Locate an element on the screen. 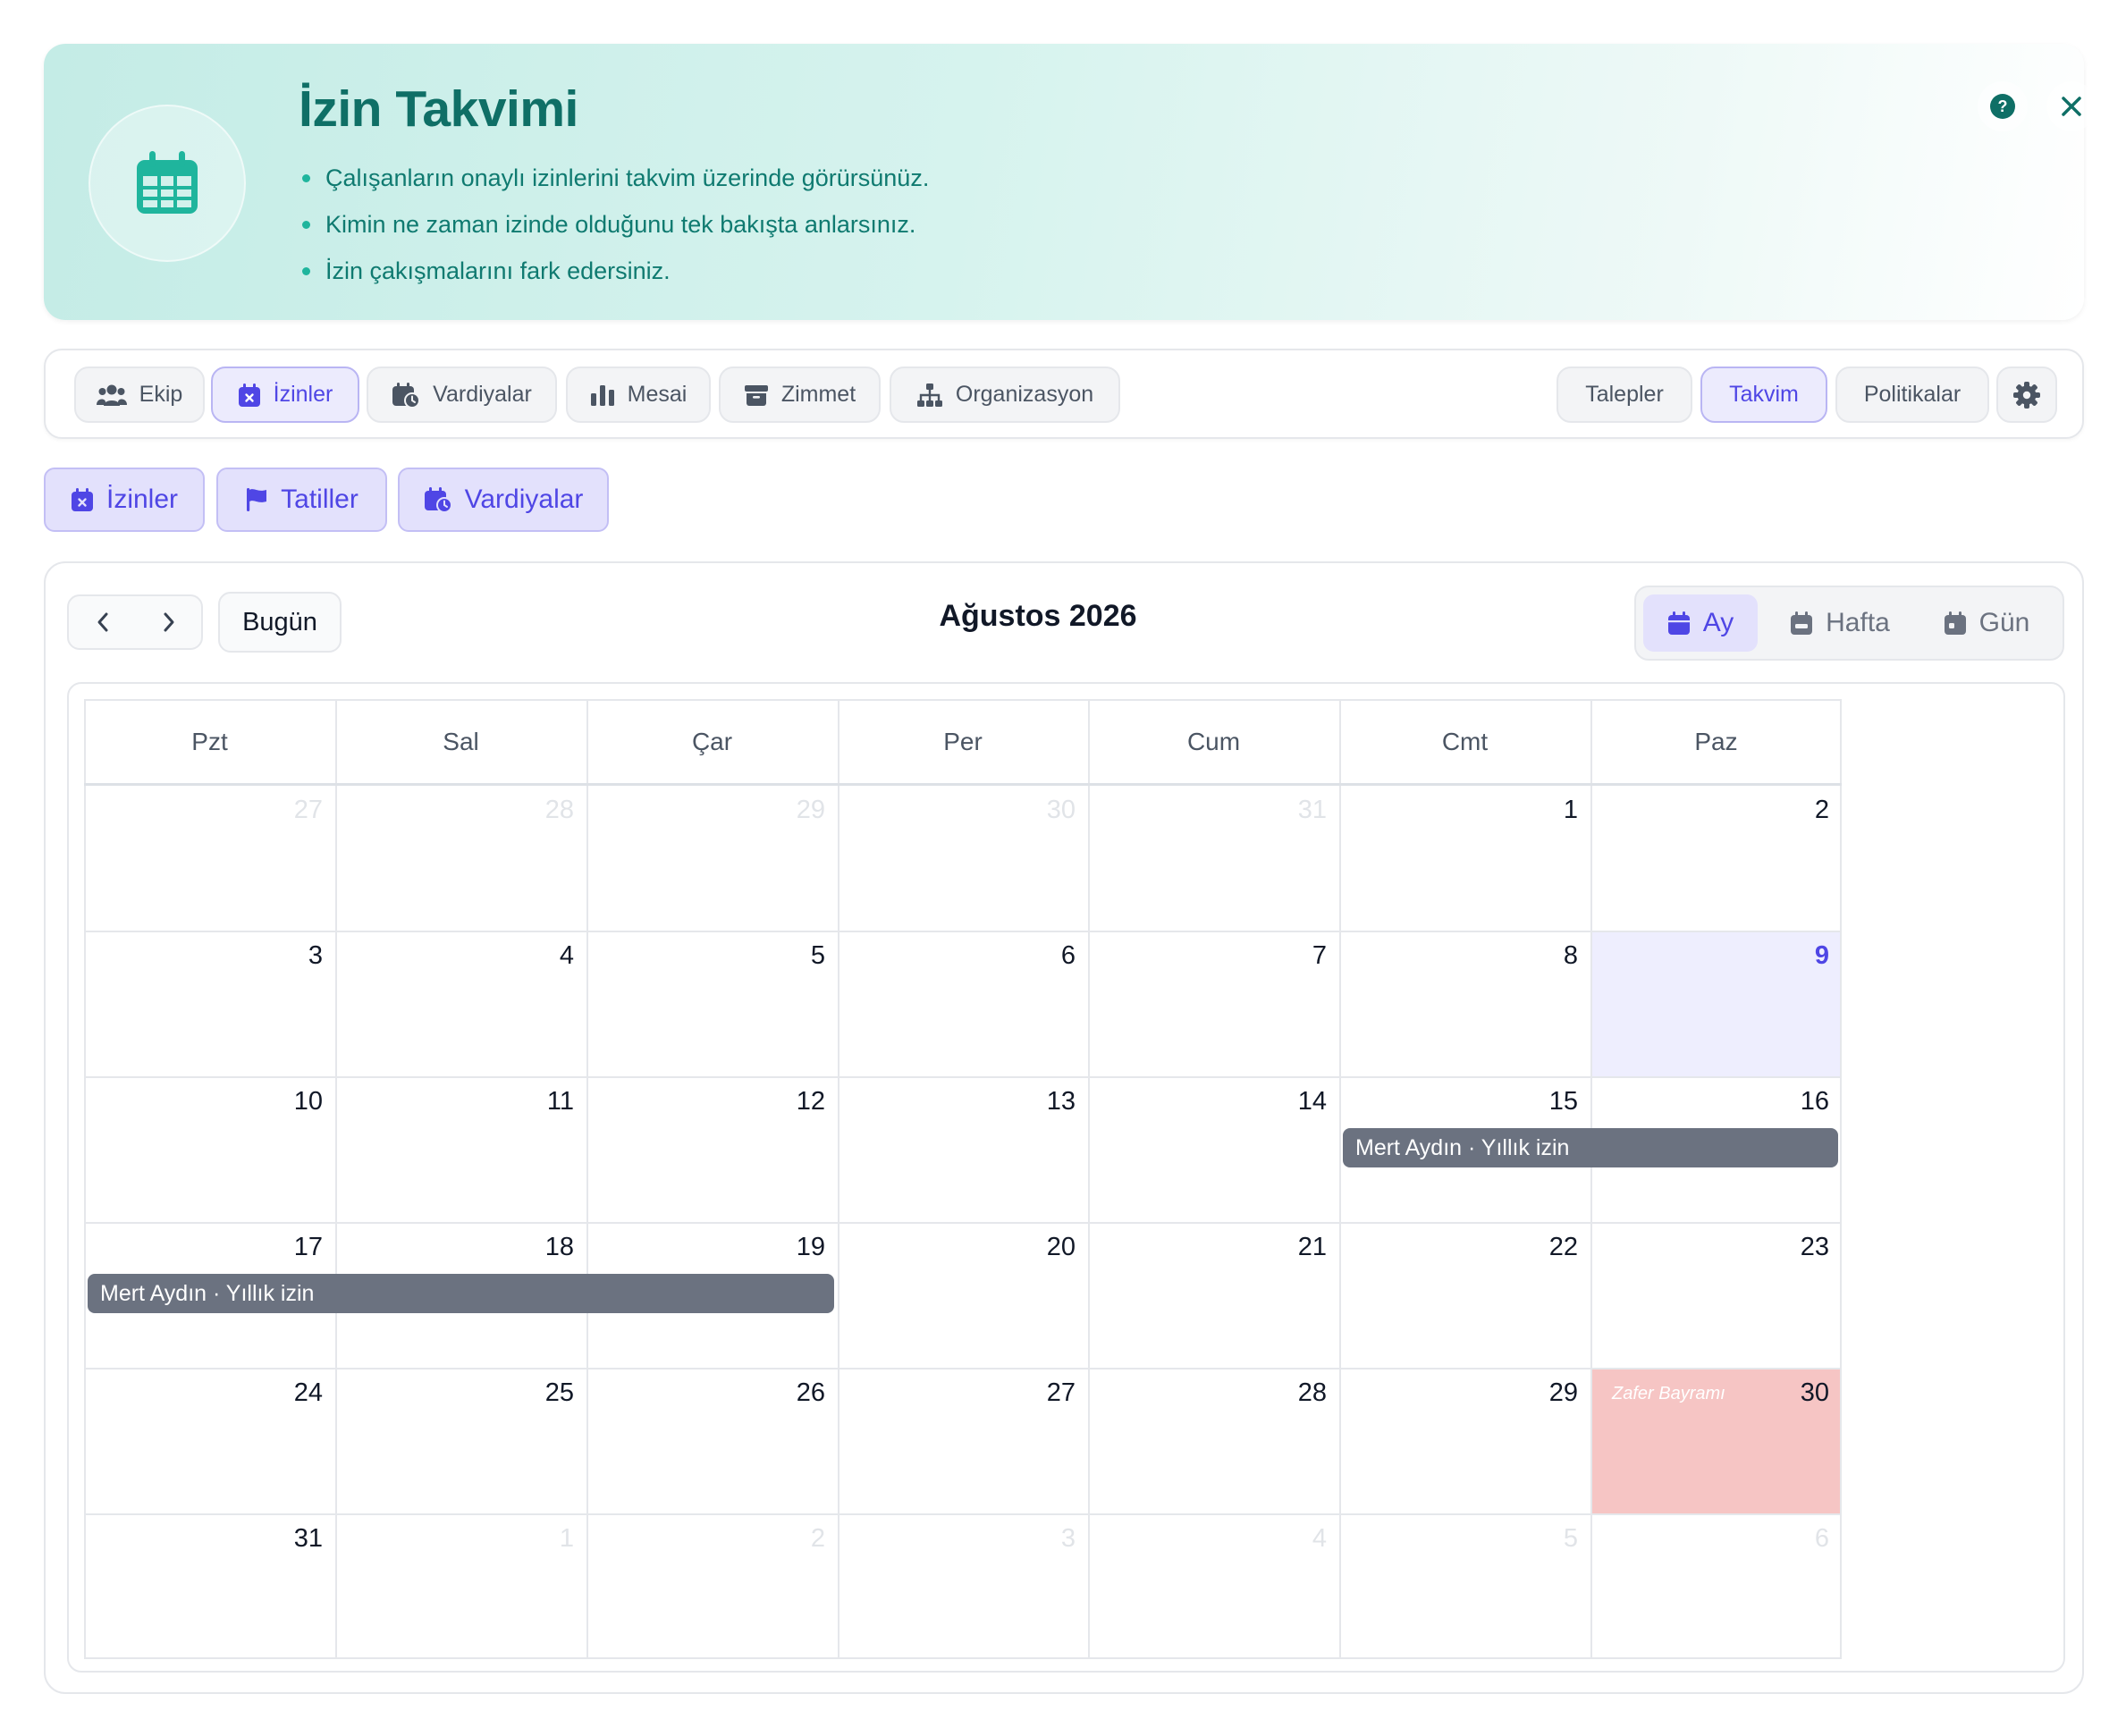 The width and height of the screenshot is (2126, 1736). subtab-vardiyalar: Vardiyalar is located at coordinates (504, 500).